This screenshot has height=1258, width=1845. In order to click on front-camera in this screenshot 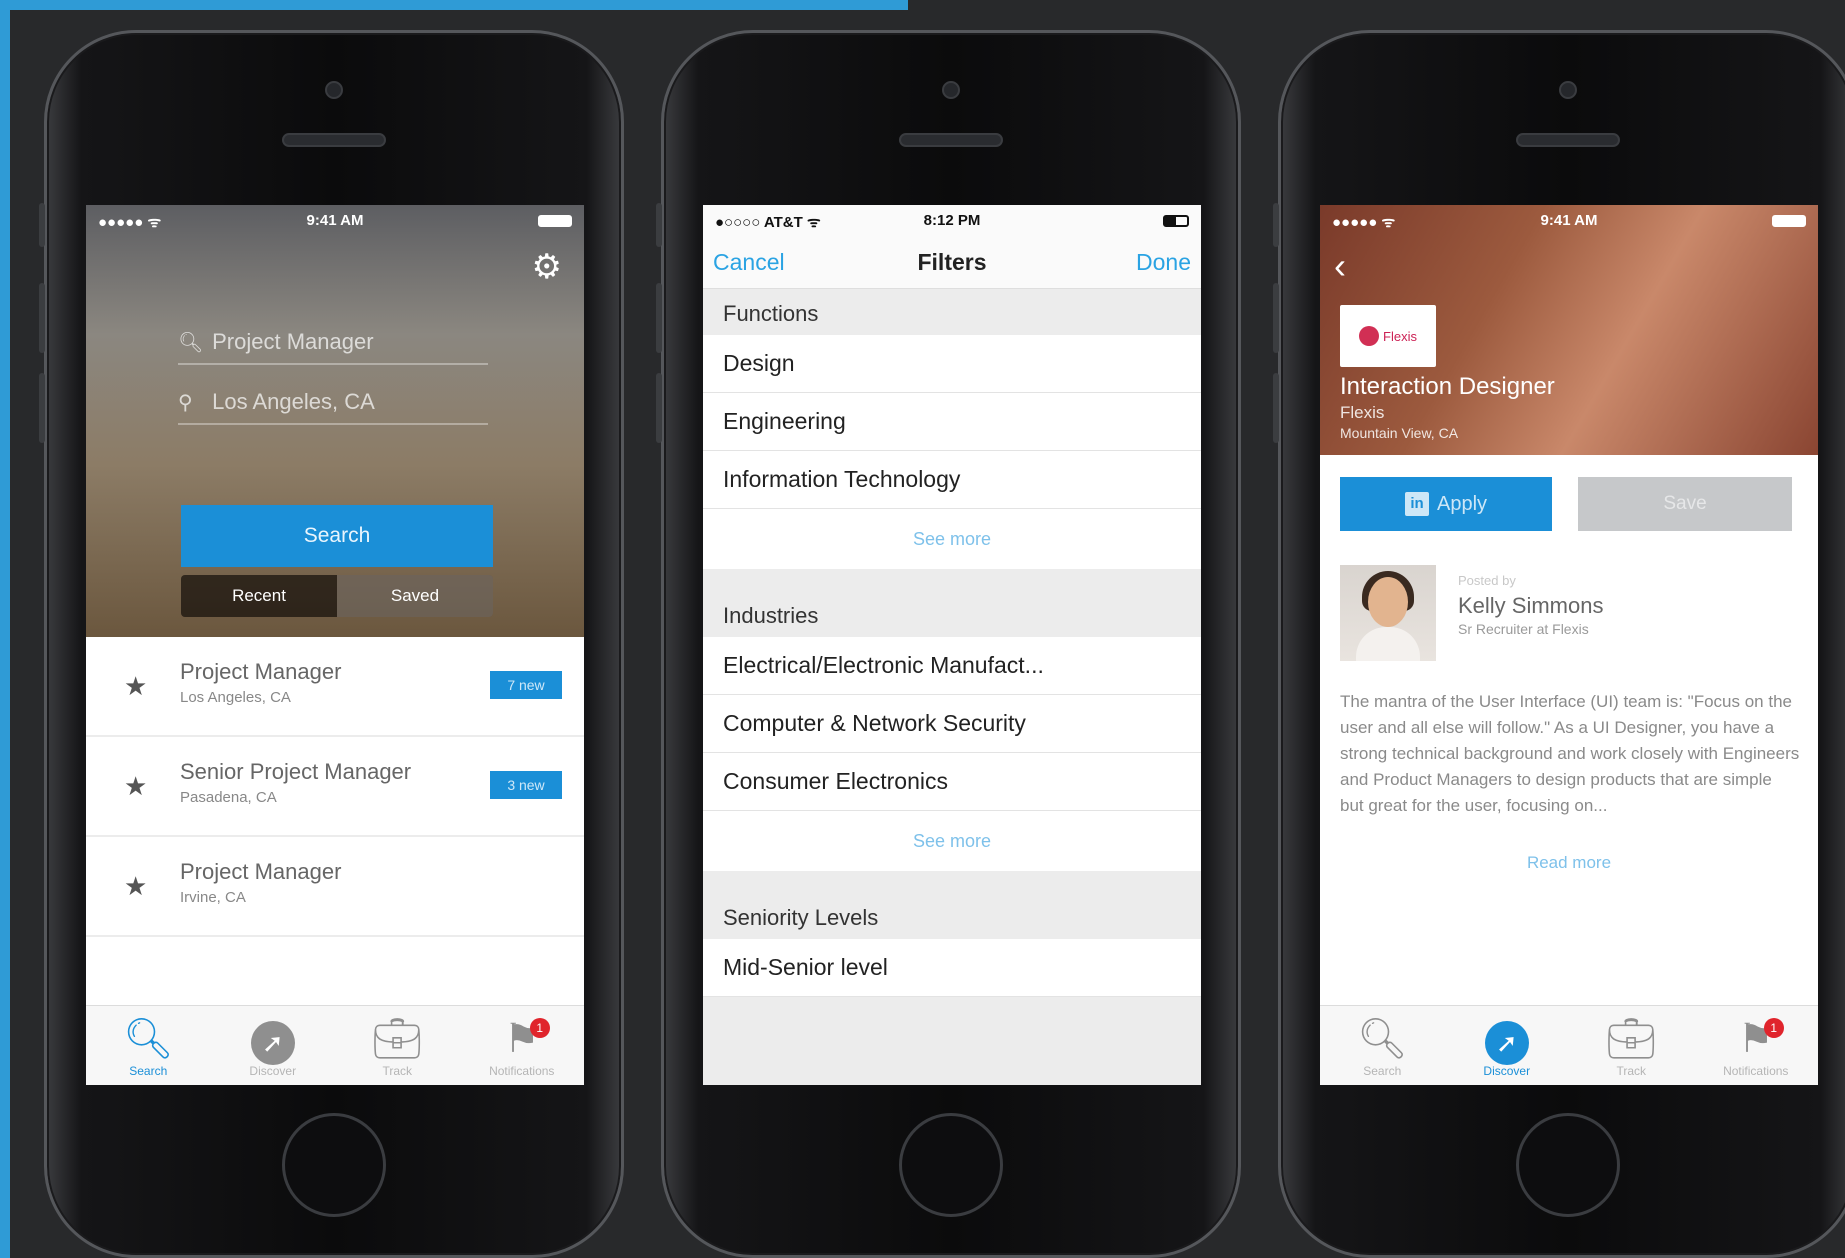, I will do `click(334, 90)`.